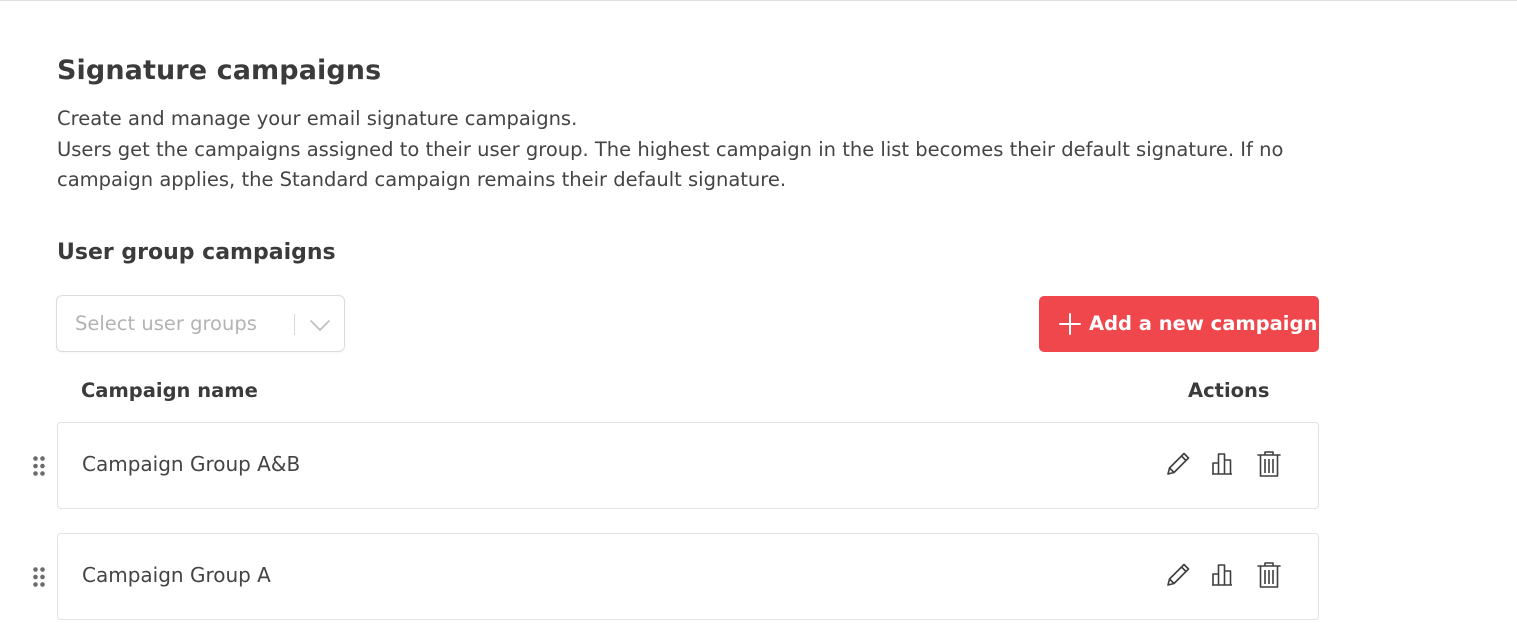 The height and width of the screenshot is (639, 1517). Describe the element at coordinates (1229, 390) in the screenshot. I see `column-header-actions: Actions` at that location.